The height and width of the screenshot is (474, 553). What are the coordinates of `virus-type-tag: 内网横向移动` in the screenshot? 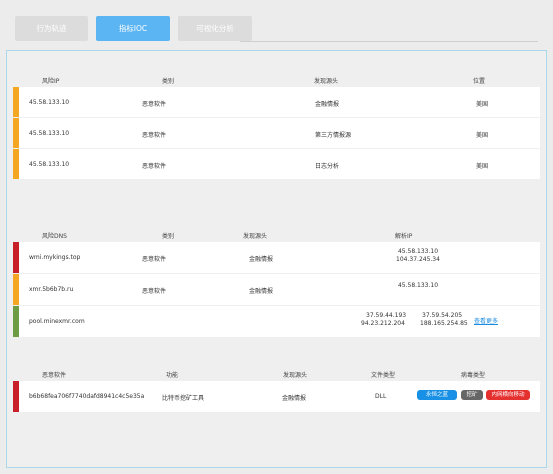 It's located at (508, 395).